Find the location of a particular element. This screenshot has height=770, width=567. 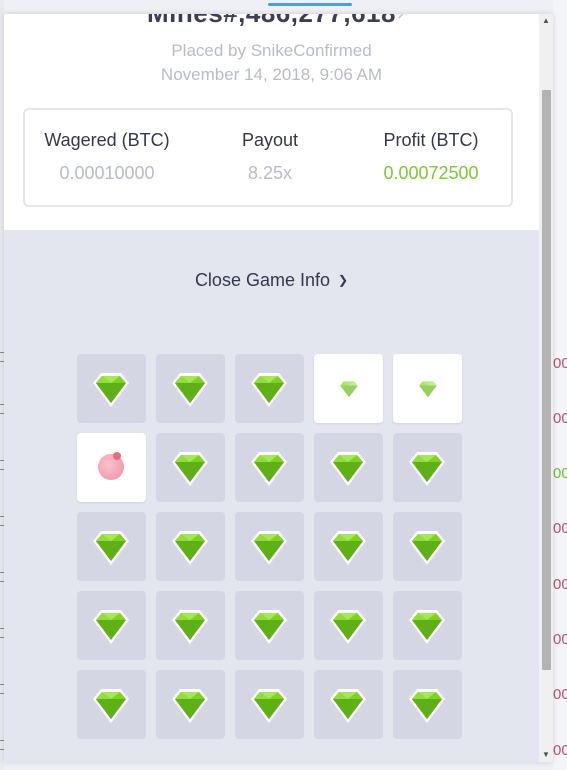

scrollbar: ▲ ▼ is located at coordinates (546, 388).